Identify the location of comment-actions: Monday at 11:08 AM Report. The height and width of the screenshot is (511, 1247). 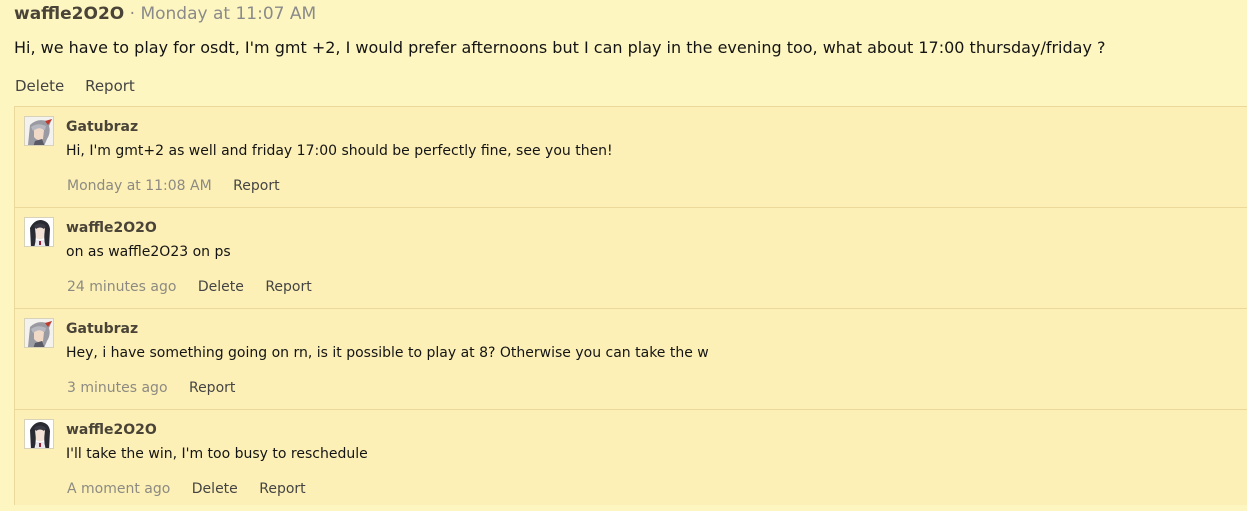
(182, 186).